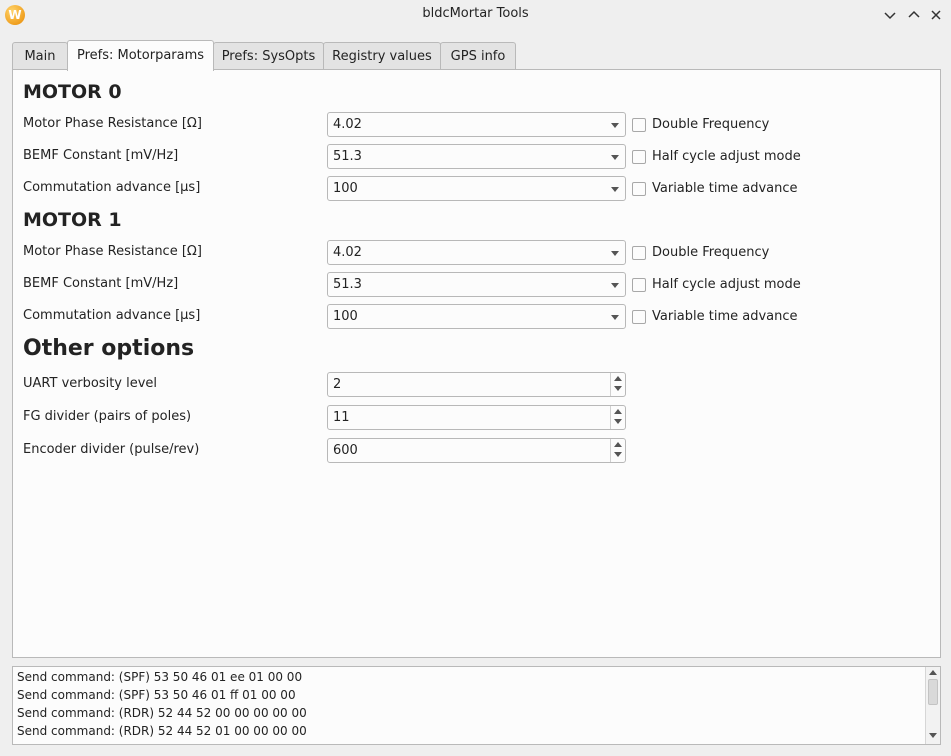  Describe the element at coordinates (476, 450) in the screenshot. I see `encoder-divider-spinbox: 600` at that location.